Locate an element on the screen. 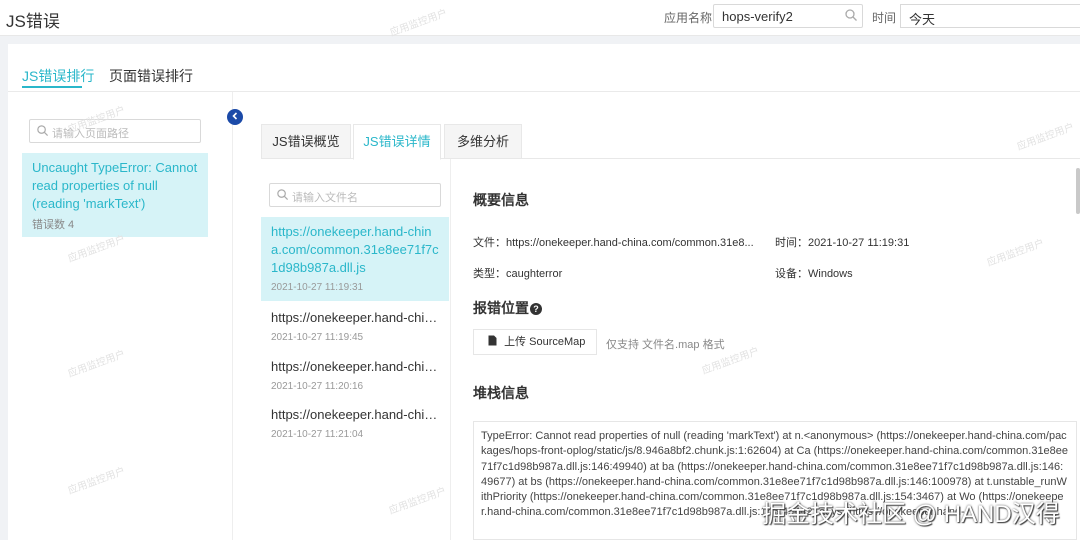 This screenshot has width=1080, height=540. app-name-label: 应用名称 is located at coordinates (688, 18).